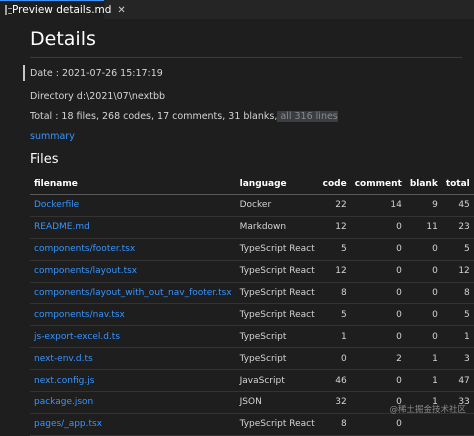 The image size is (474, 436). Describe the element at coordinates (277, 402) in the screenshot. I see `cell-language: JSON` at that location.